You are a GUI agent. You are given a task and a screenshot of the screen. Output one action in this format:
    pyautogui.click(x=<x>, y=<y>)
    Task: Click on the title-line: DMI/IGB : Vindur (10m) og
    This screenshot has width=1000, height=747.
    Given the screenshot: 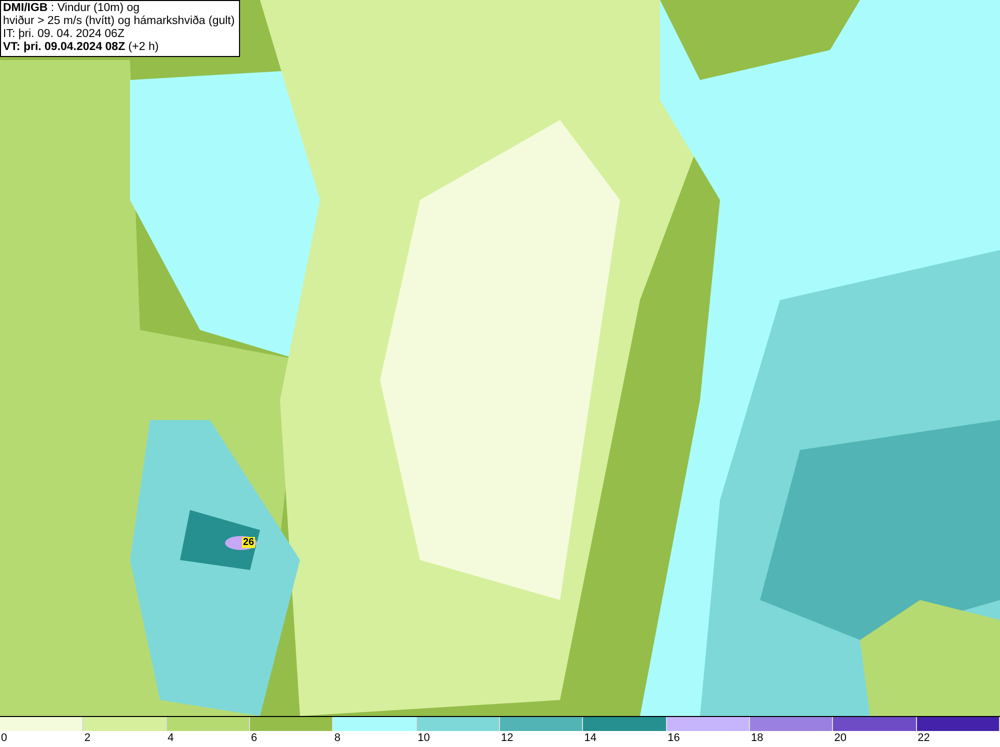 What is the action you would take?
    pyautogui.click(x=72, y=8)
    